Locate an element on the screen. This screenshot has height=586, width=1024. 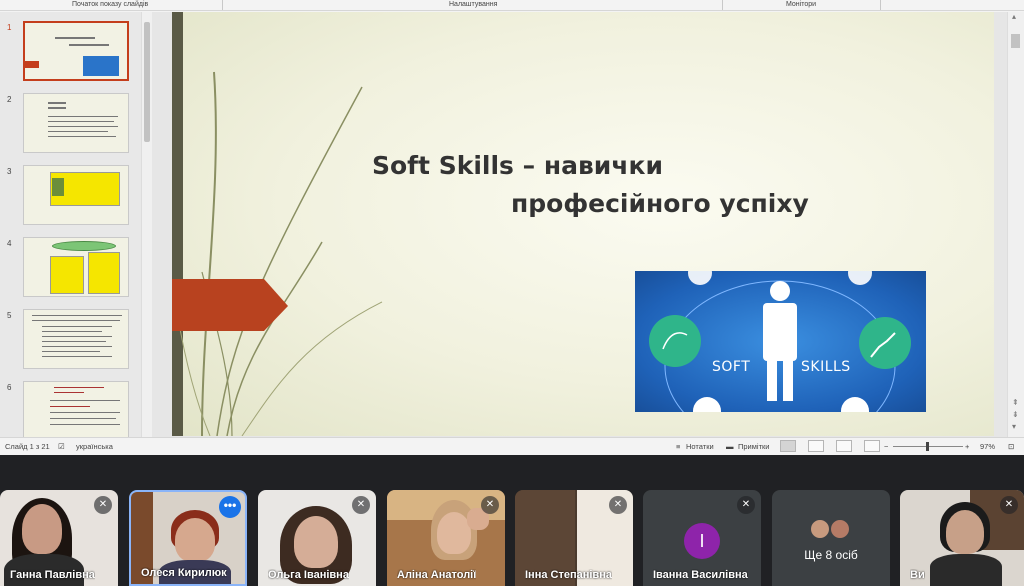
comments-button: Примітки is located at coordinates (753, 446).